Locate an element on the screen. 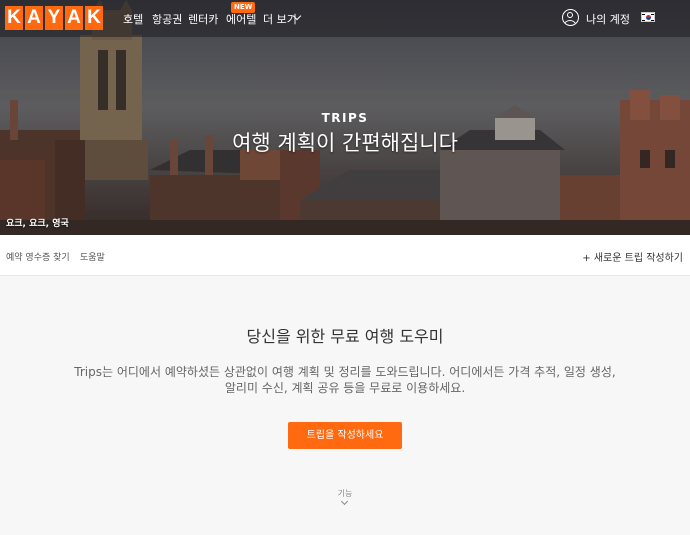  nav-packages: 에어텔 is located at coordinates (241, 19).